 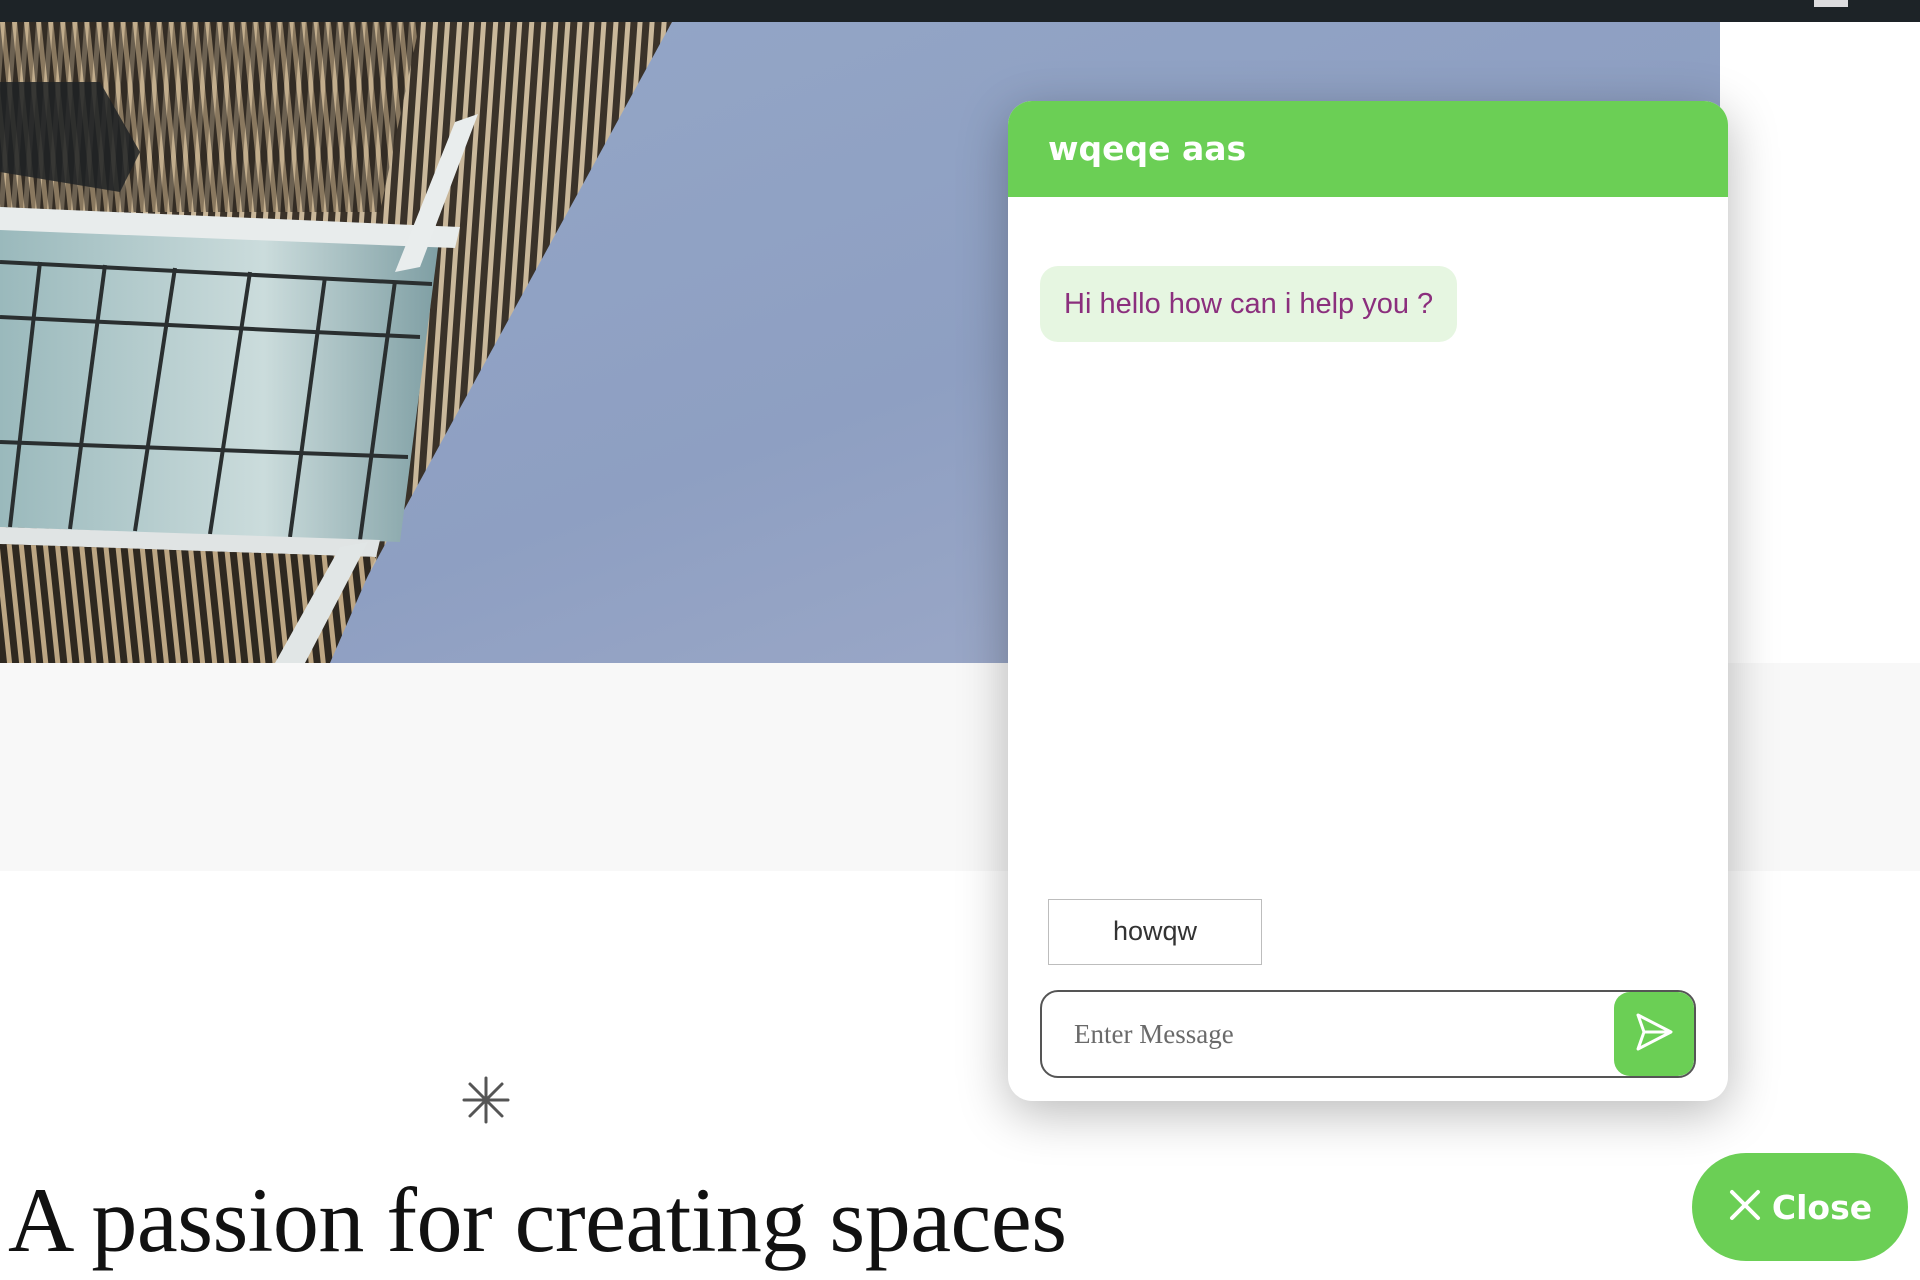 I want to click on asterisk-icon, so click(x=486, y=1100).